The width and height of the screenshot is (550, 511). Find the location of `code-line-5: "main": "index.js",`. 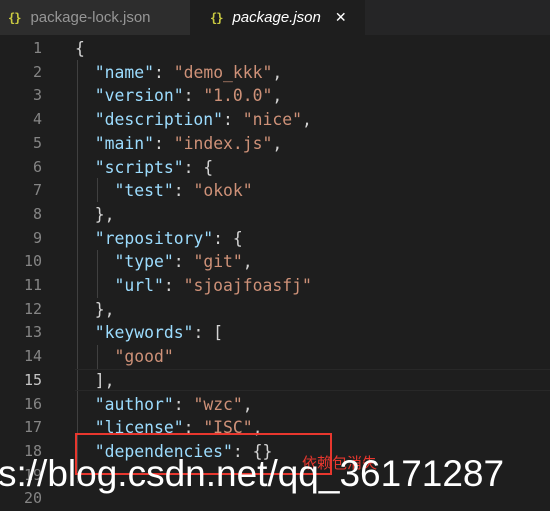

code-line-5: "main": "index.js", is located at coordinates (188, 143).